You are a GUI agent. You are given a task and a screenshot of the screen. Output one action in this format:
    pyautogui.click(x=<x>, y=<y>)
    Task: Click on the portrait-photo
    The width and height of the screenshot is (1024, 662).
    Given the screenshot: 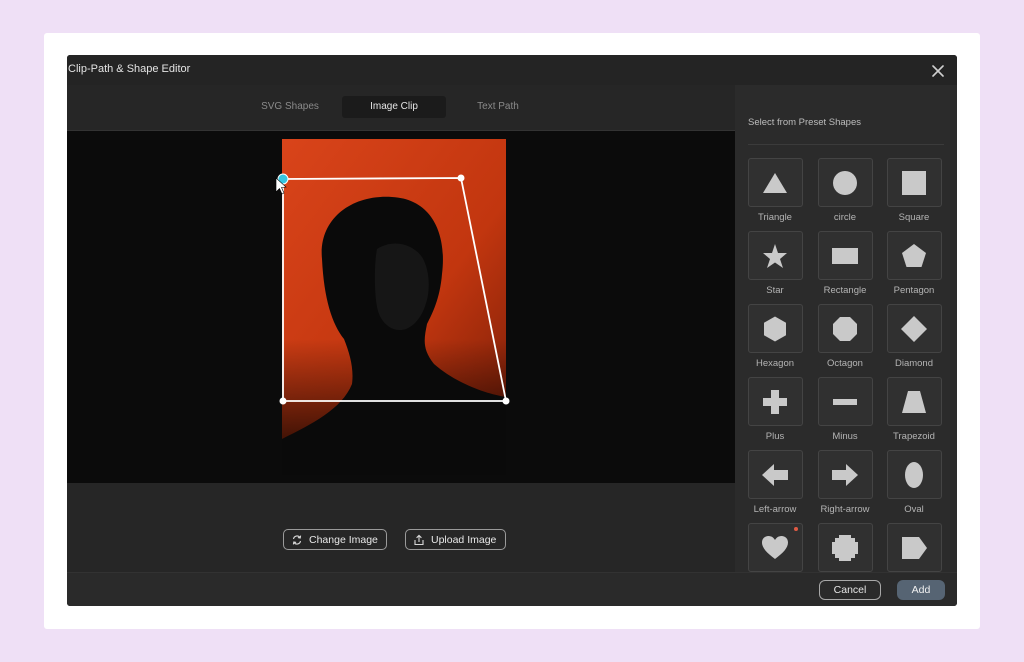 What is the action you would take?
    pyautogui.click(x=394, y=307)
    